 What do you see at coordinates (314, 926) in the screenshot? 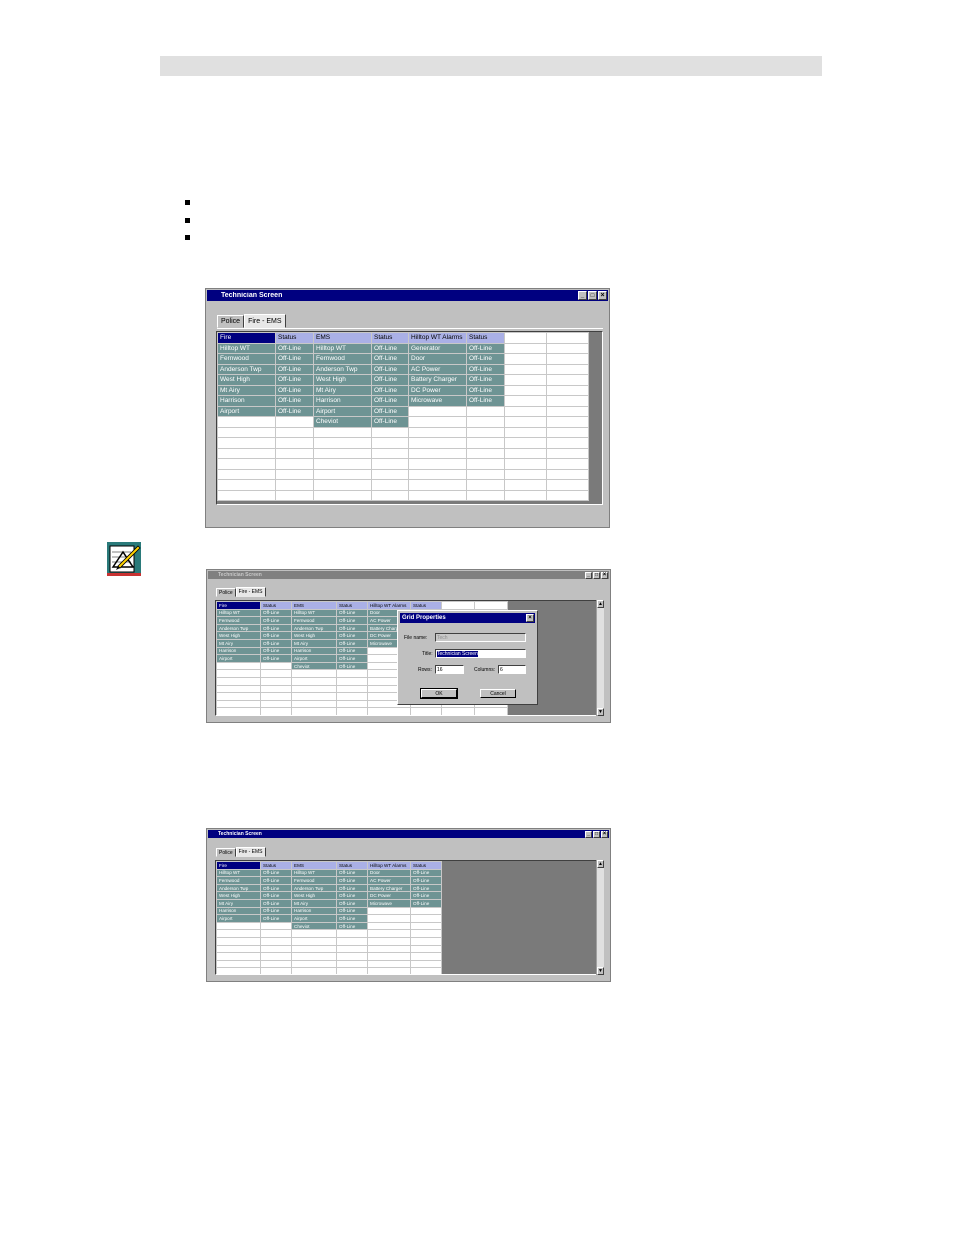
I see `grid-cell: Cheviot` at bounding box center [314, 926].